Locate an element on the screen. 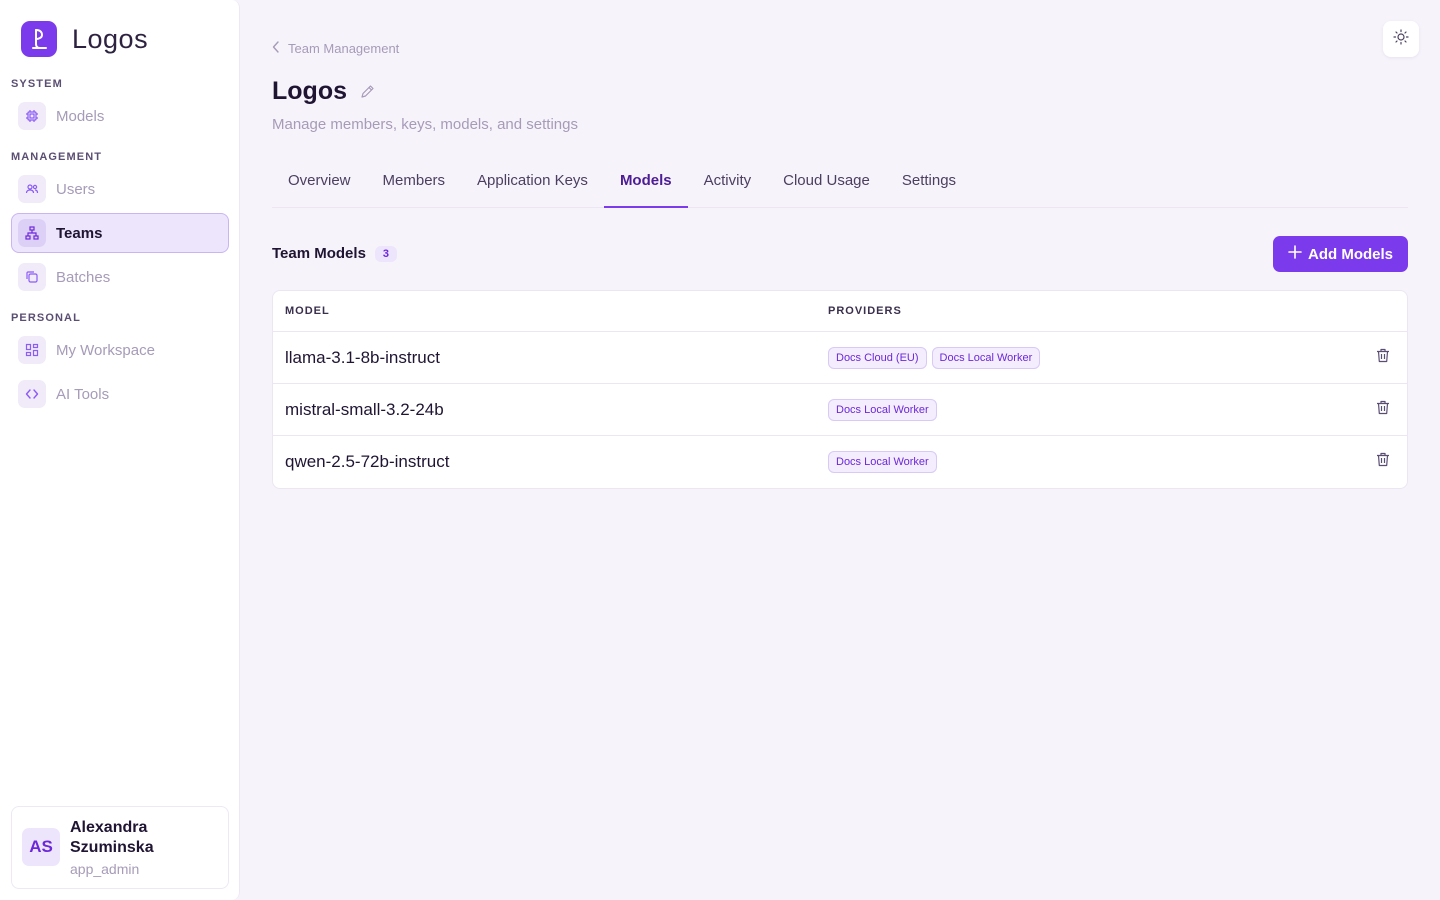 The image size is (1440, 900). model-name: llama-3.1-8b-instruct is located at coordinates (362, 357).